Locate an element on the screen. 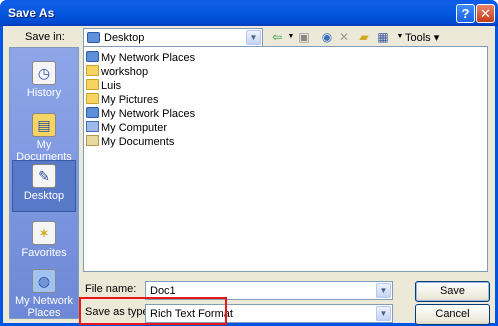 The width and height of the screenshot is (498, 326). desktop-icon is located at coordinates (93, 37).